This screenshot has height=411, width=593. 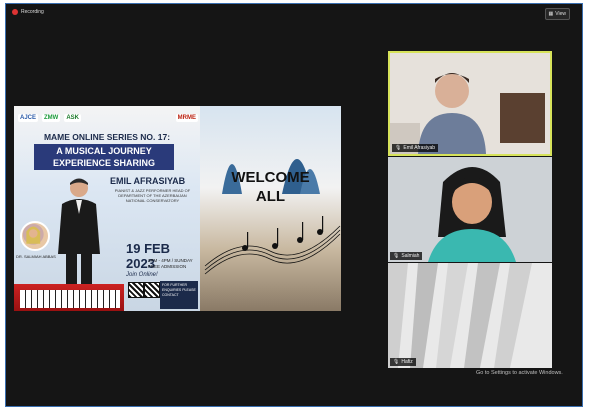 I want to click on participant-video-2: 🎙 Salmiah, so click(x=470, y=209).